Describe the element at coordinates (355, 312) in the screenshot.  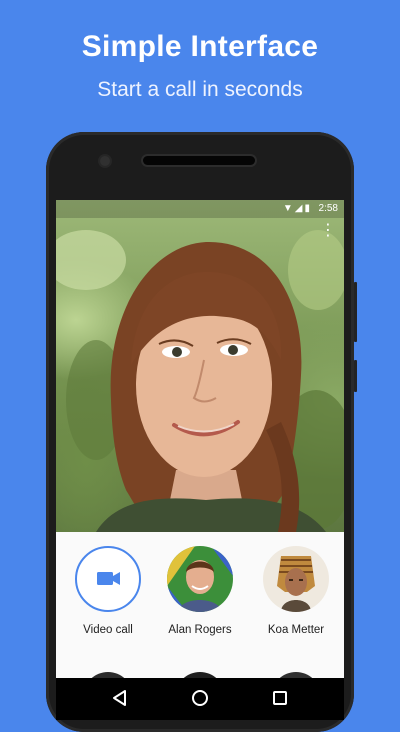
I see `volume-button` at that location.